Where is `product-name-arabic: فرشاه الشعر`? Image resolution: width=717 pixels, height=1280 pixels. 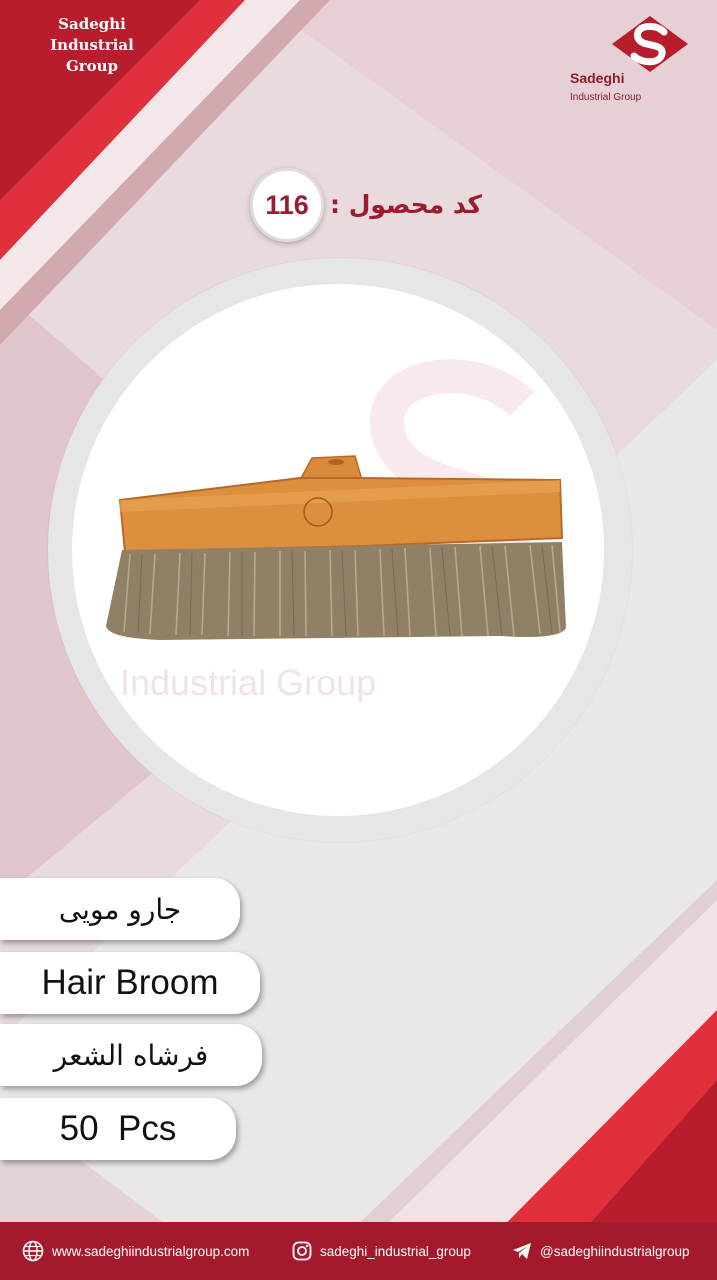 product-name-arabic: فرشاه الشعر is located at coordinates (131, 1055).